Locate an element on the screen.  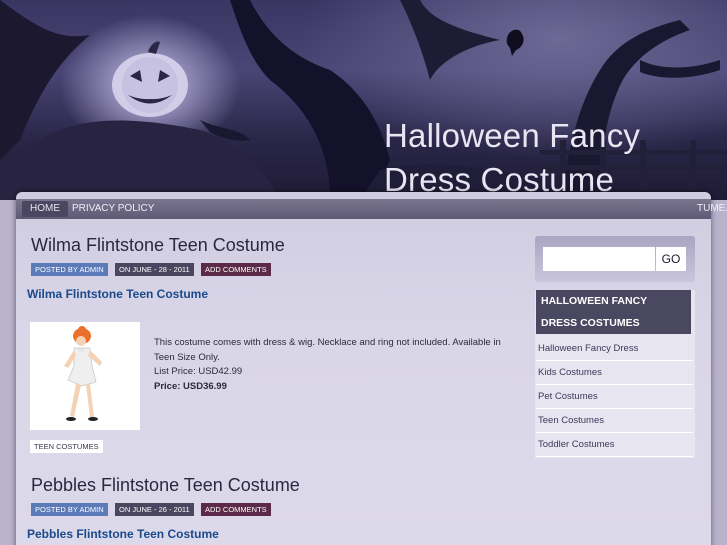
post-title: Pebbles Flintstone Teen Costume is located at coordinates (165, 485).